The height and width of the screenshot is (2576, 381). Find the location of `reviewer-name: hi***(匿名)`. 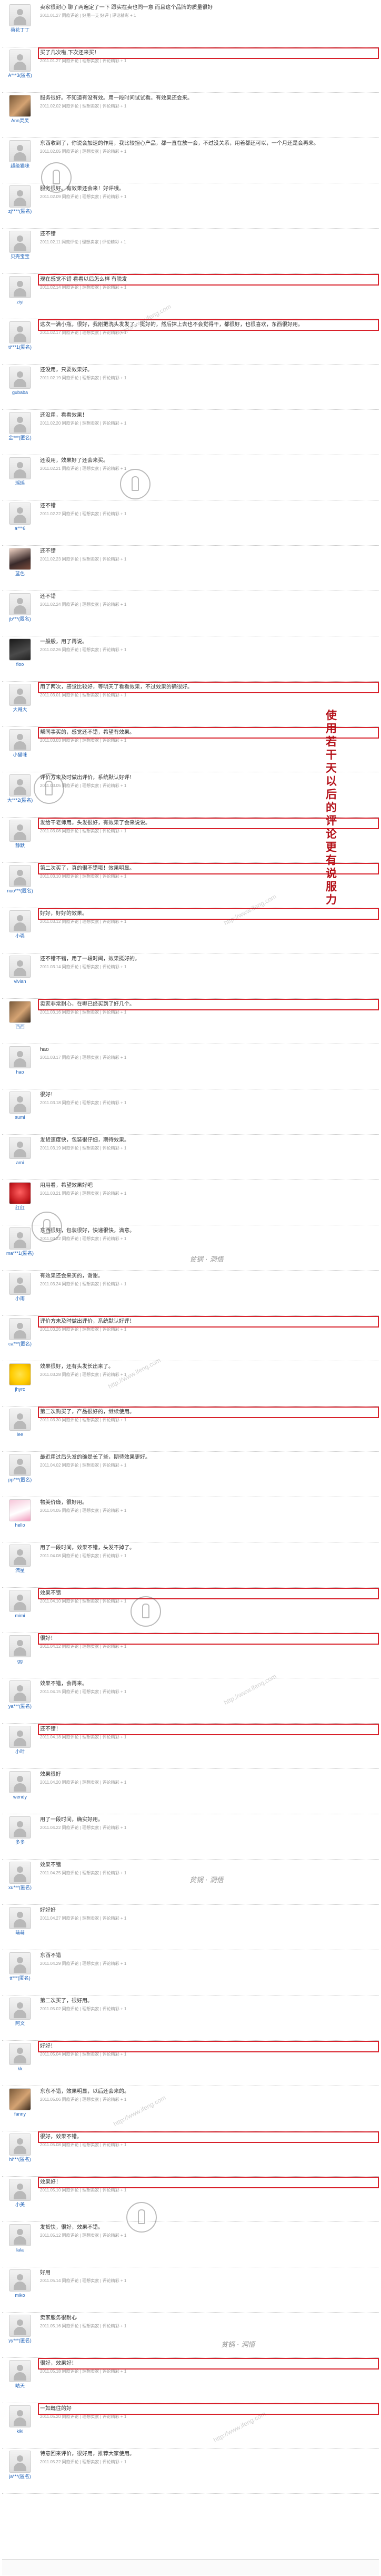

reviewer-name: hi***(匿名) is located at coordinates (20, 2159).